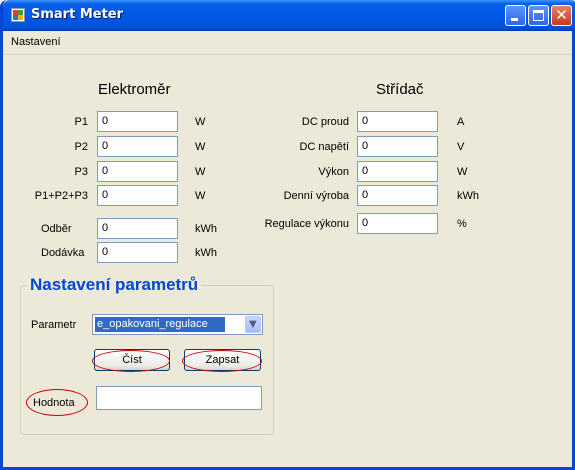 The height and width of the screenshot is (470, 575). Describe the element at coordinates (222, 361) in the screenshot. I see `write-button-annotation` at that location.